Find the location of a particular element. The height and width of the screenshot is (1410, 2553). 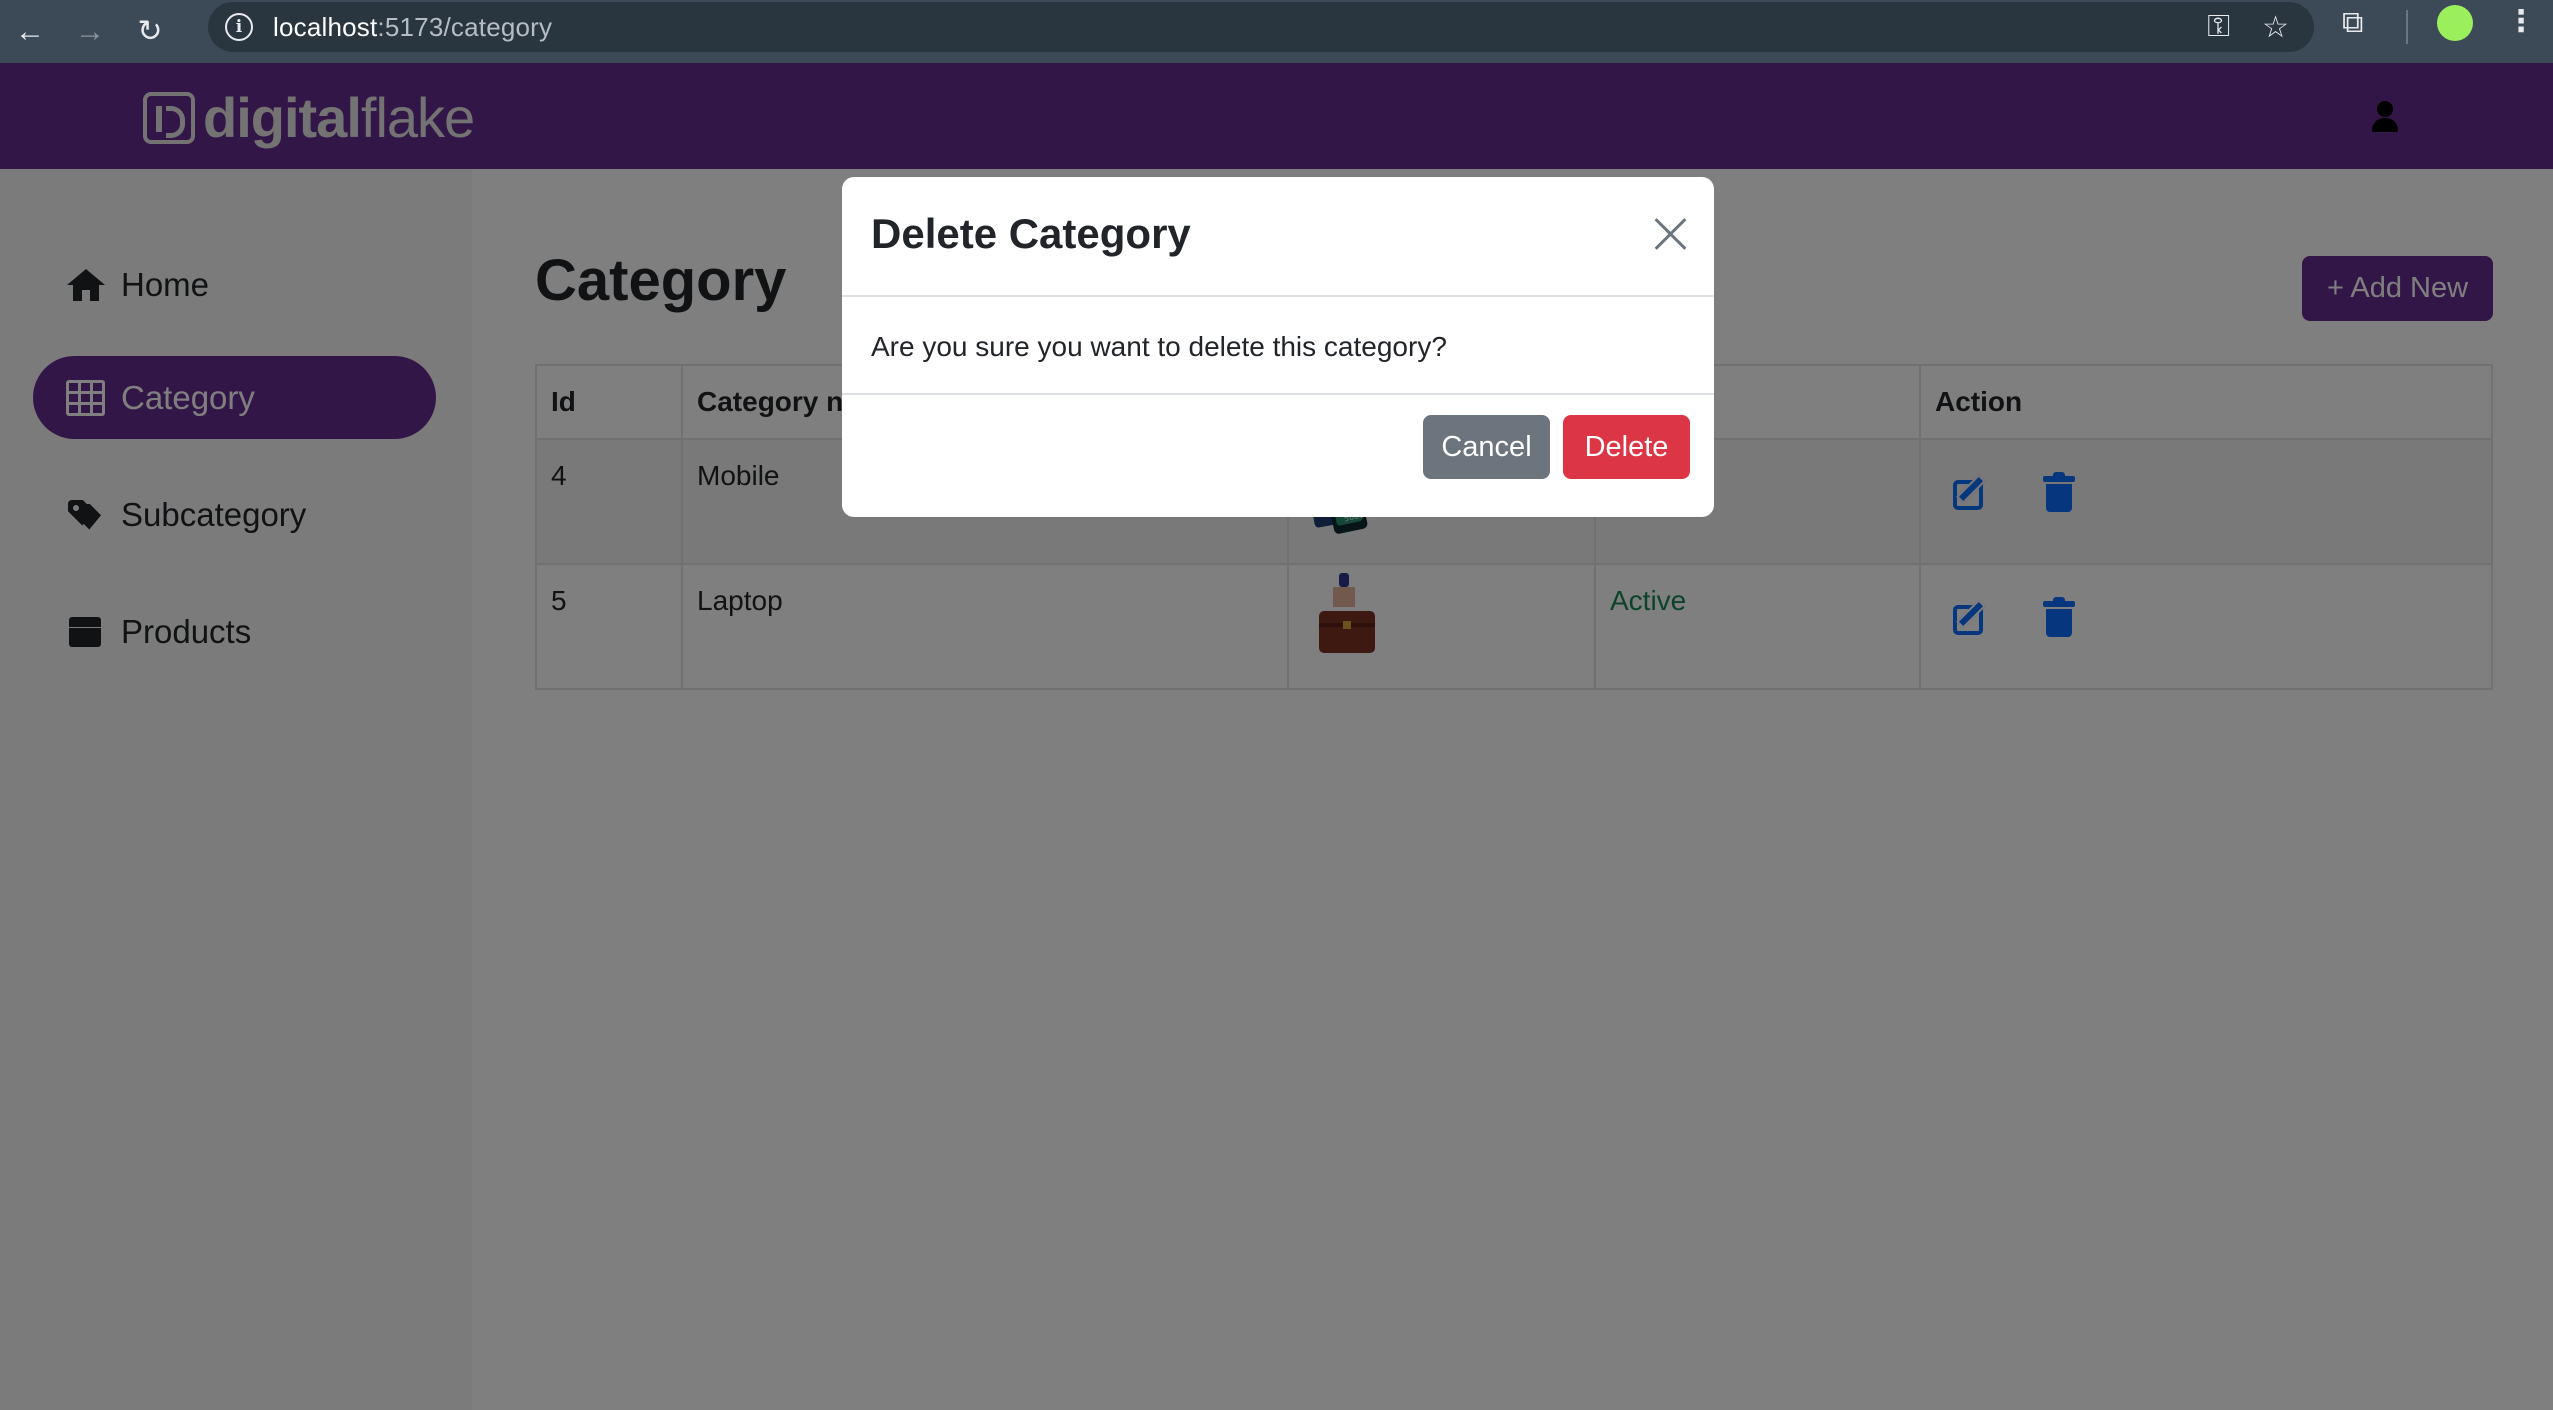

toolbar-divider is located at coordinates (2407, 27).